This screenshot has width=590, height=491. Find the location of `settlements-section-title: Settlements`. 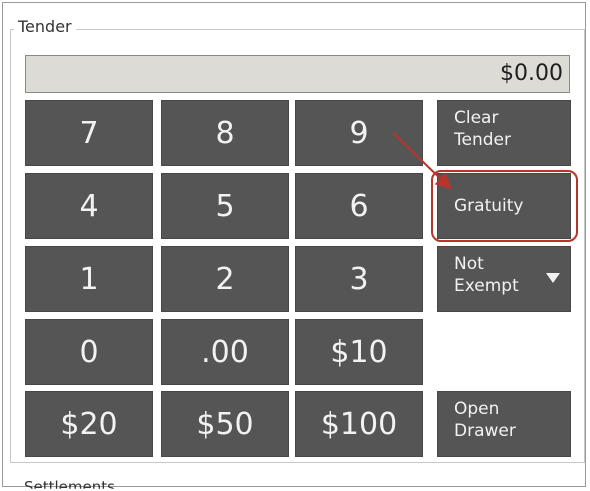

settlements-section-title: Settlements is located at coordinates (69, 484).